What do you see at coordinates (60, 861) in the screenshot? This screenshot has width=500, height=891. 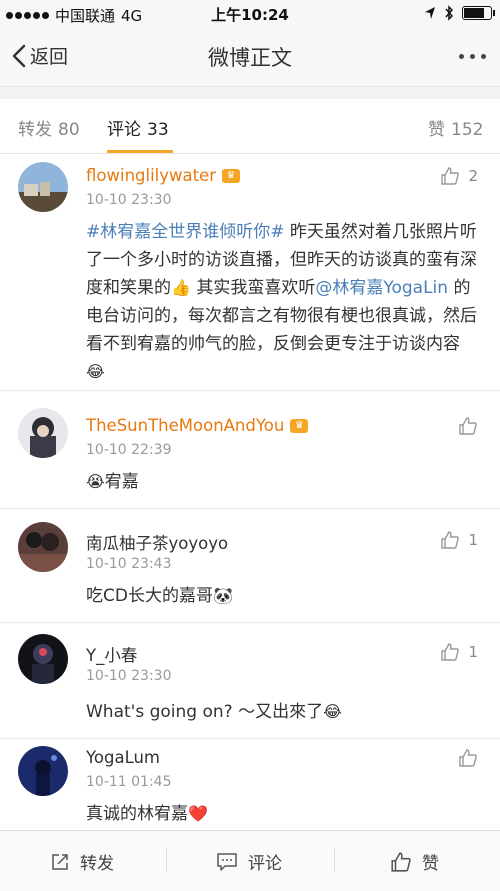 I see `repost-icon` at bounding box center [60, 861].